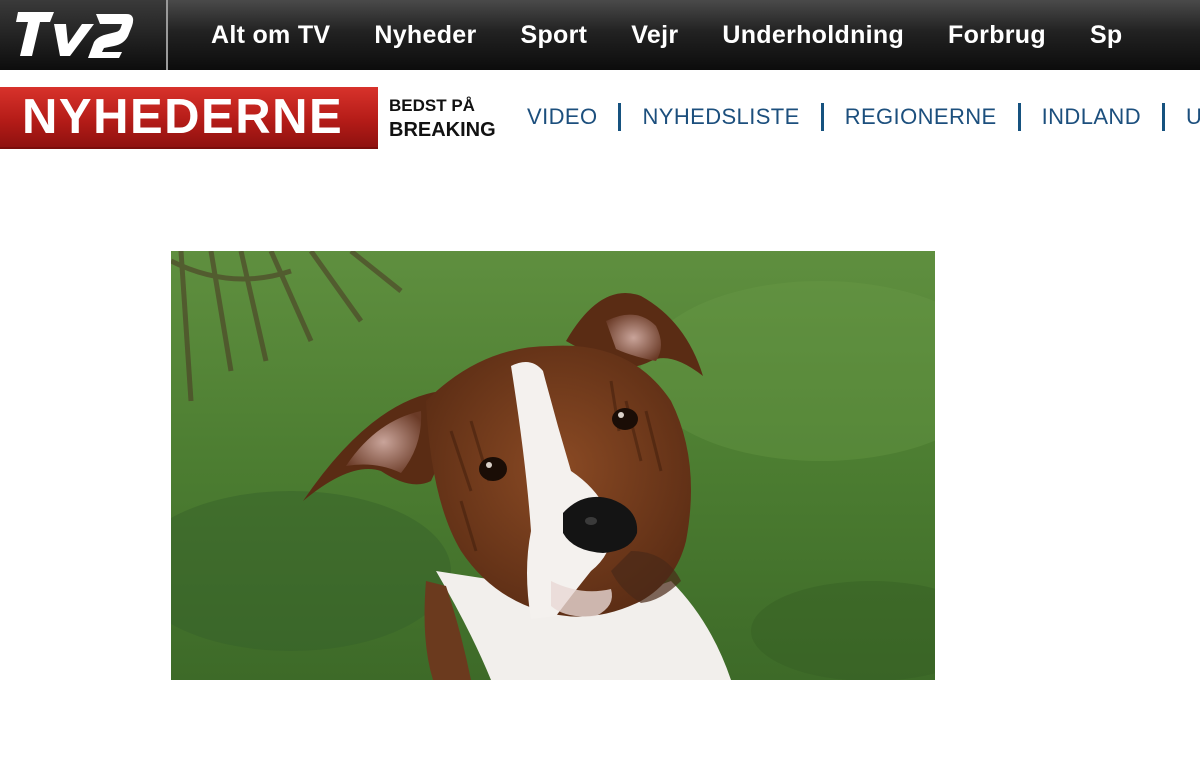  Describe the element at coordinates (720, 117) in the screenshot. I see `section-link-nyhedsliste: NYHEDSLISTE` at that location.